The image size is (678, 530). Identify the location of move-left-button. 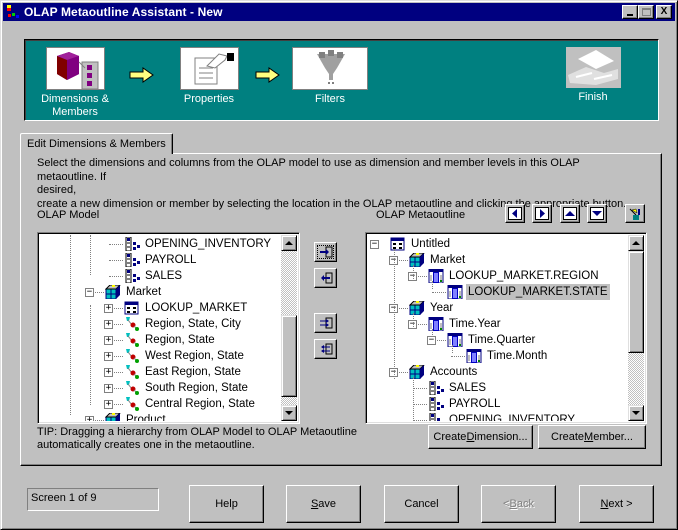
(515, 213).